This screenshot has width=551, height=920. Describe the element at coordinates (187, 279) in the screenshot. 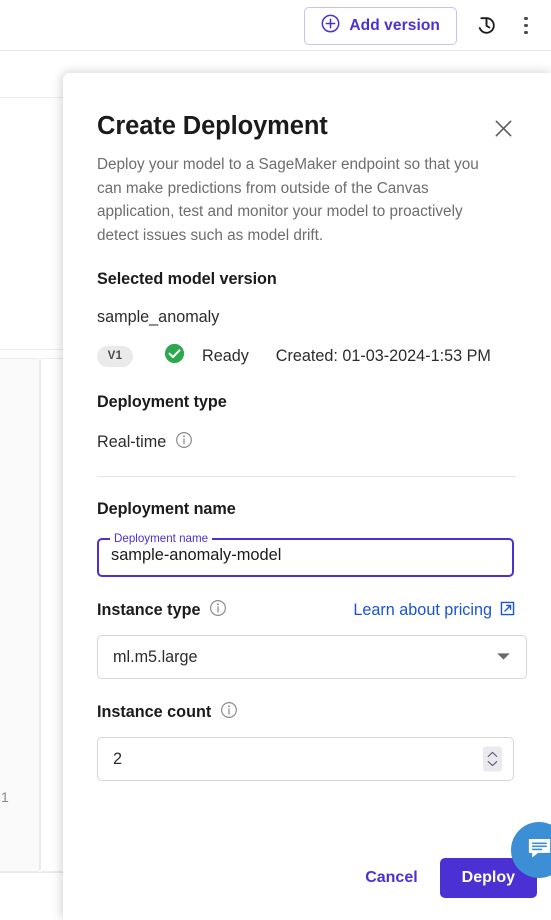

I see `selected-model-version-heading: Selected model version` at that location.